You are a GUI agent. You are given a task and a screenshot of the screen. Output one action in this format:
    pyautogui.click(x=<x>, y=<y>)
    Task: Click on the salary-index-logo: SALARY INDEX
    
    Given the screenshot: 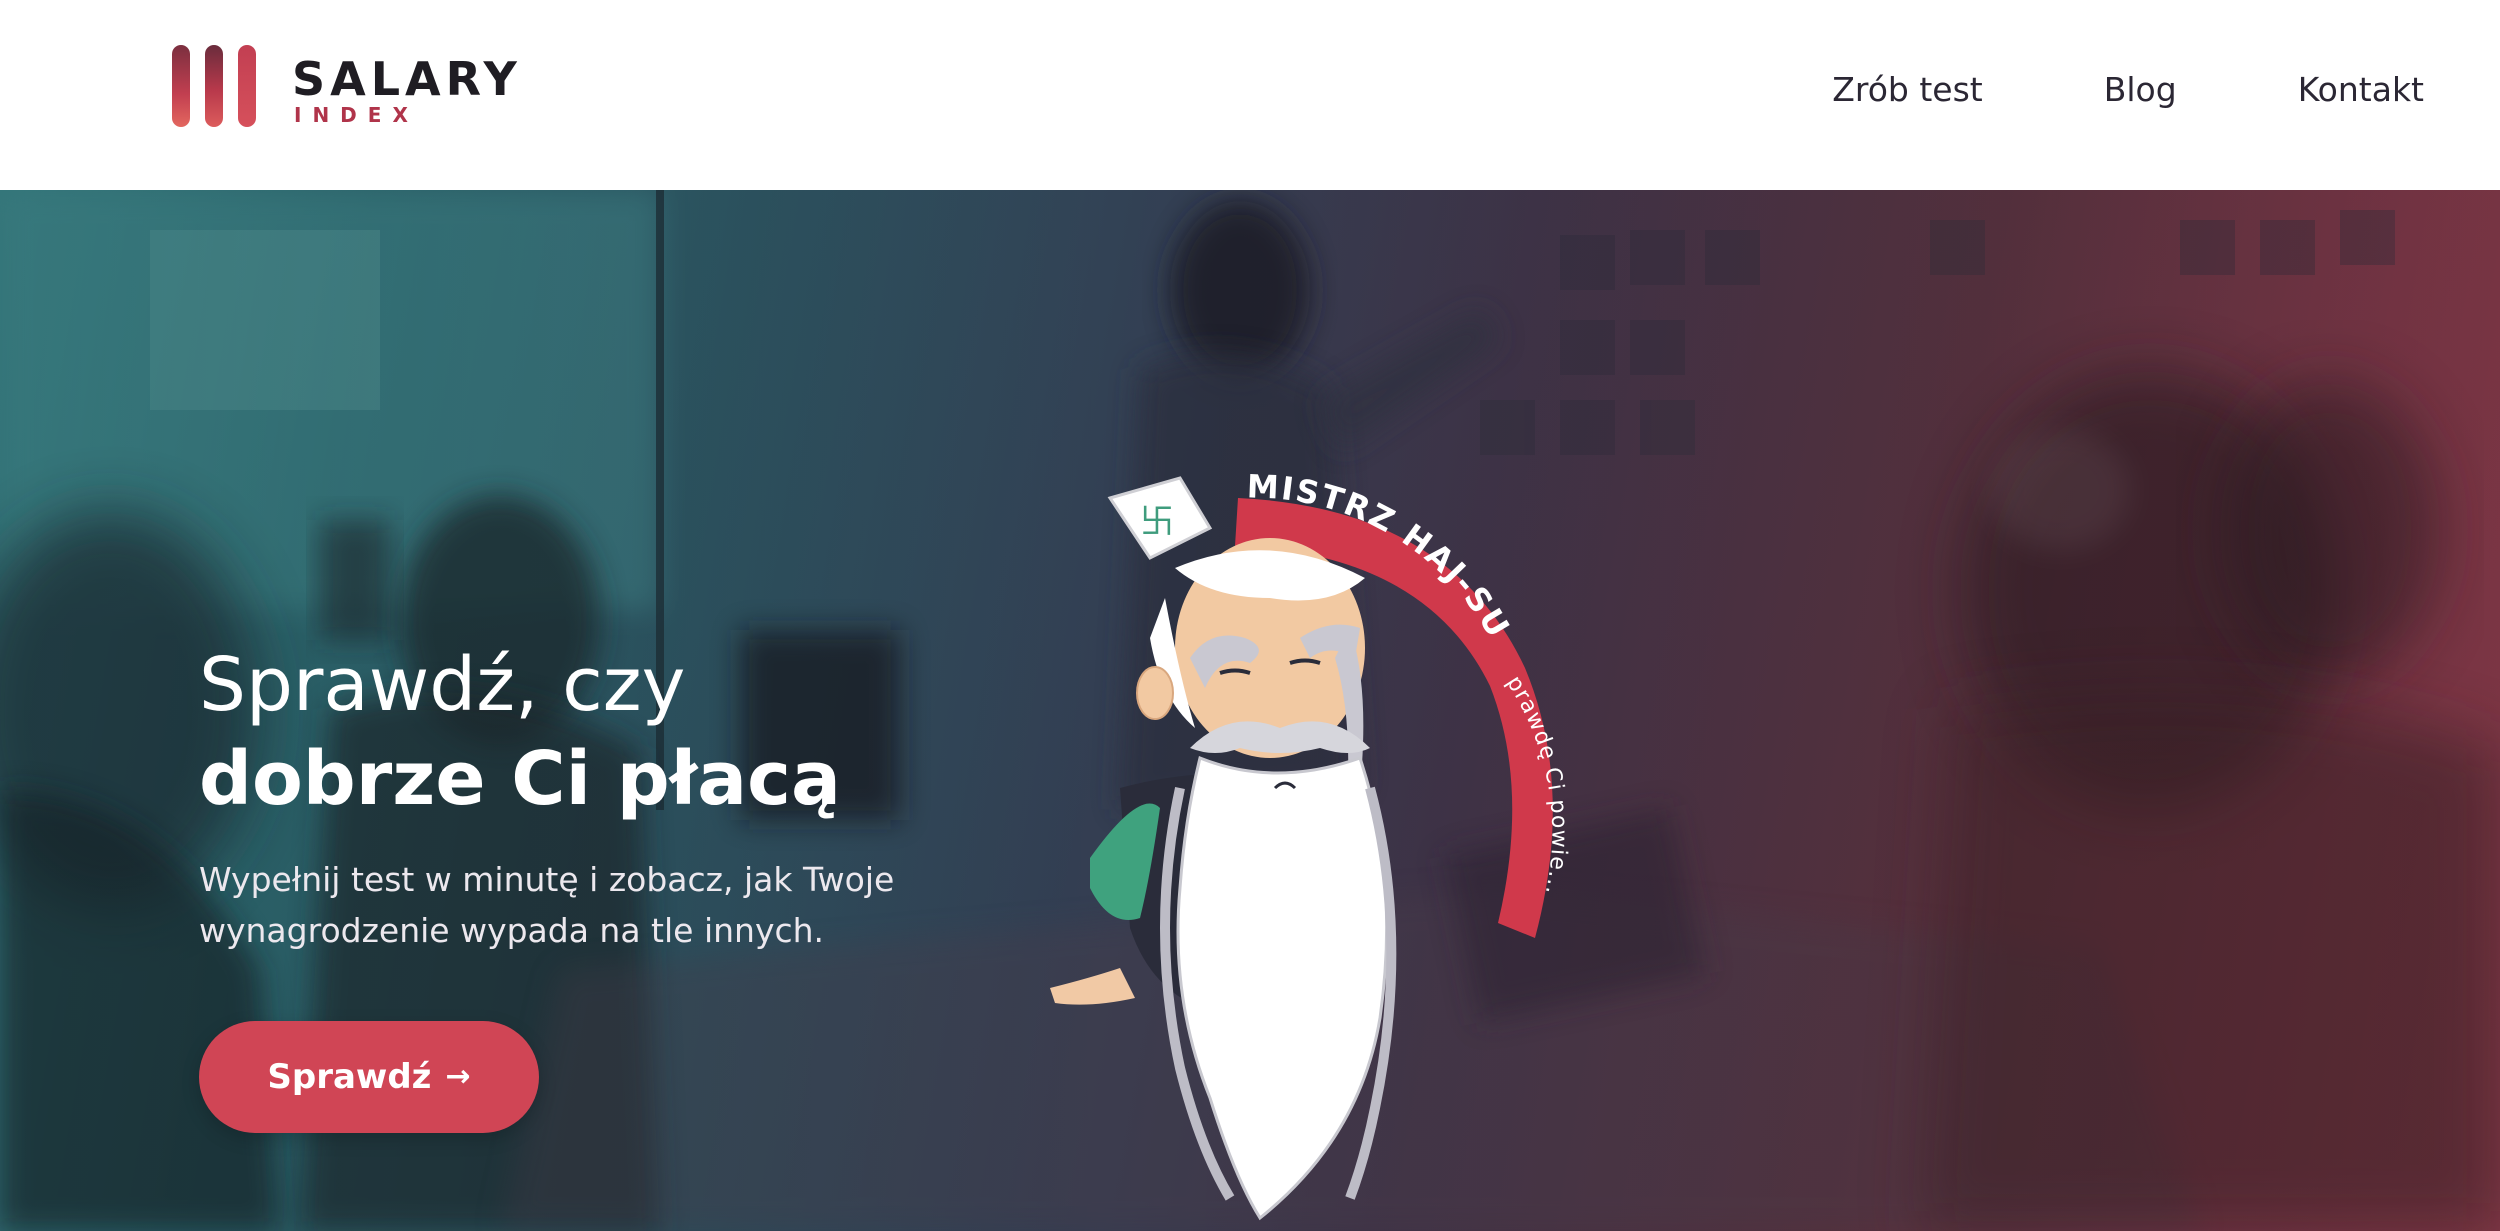 What is the action you would take?
    pyautogui.click(x=344, y=87)
    